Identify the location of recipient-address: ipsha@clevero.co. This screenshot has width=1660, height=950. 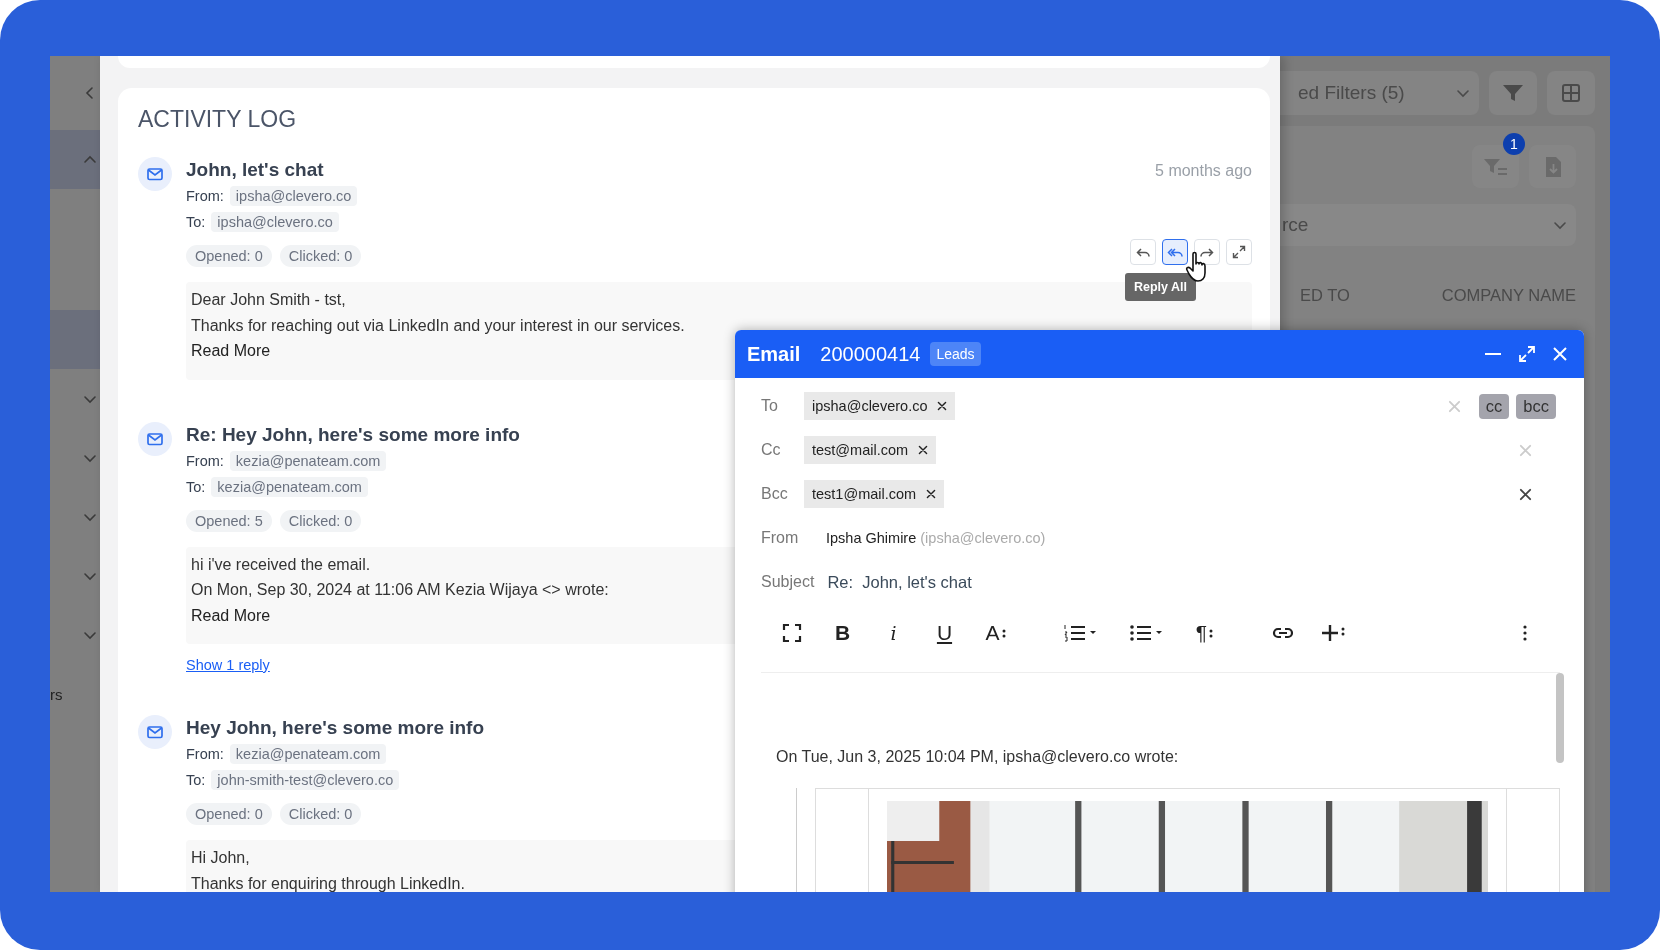
(275, 222).